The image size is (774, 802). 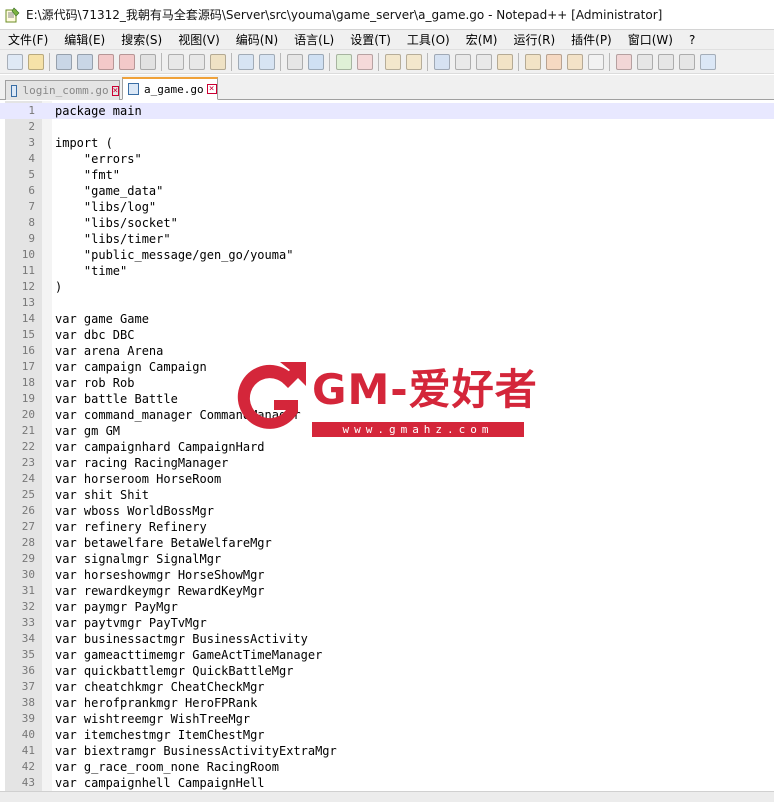 I want to click on code-line: 29 var signalmgr SignalMgr, so click(x=387, y=559).